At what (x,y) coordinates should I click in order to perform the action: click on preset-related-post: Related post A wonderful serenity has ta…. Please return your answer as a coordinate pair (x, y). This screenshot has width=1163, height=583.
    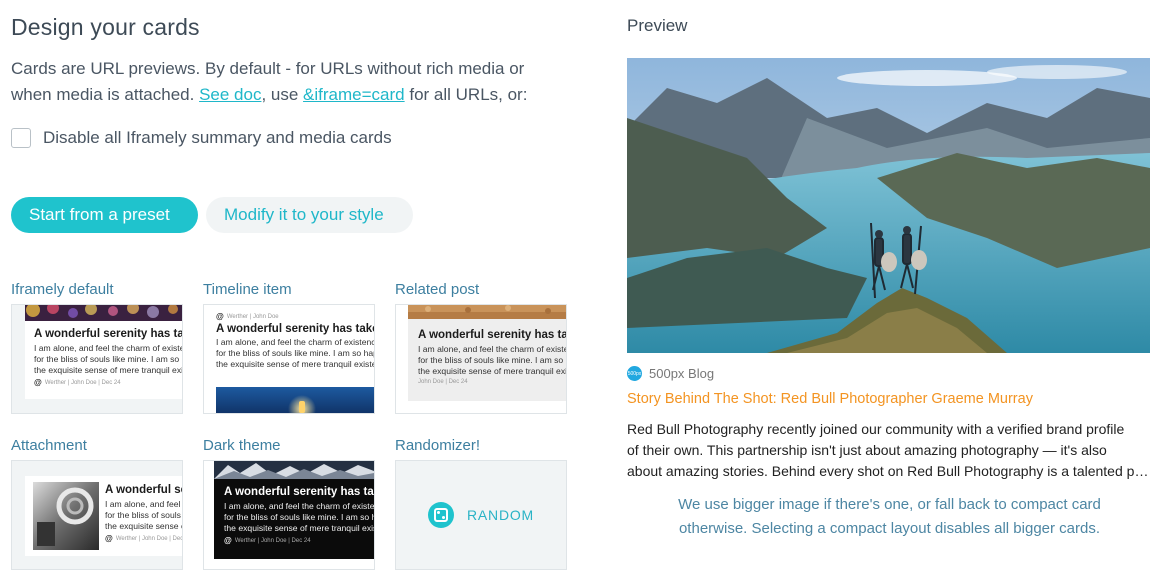
    Looking at the image, I should click on (481, 347).